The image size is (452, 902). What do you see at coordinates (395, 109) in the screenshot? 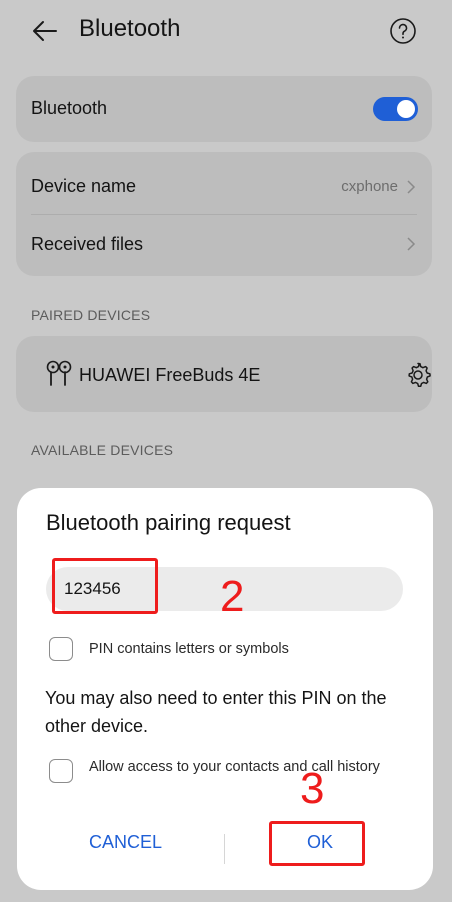
I see `bluetooth-toggle` at bounding box center [395, 109].